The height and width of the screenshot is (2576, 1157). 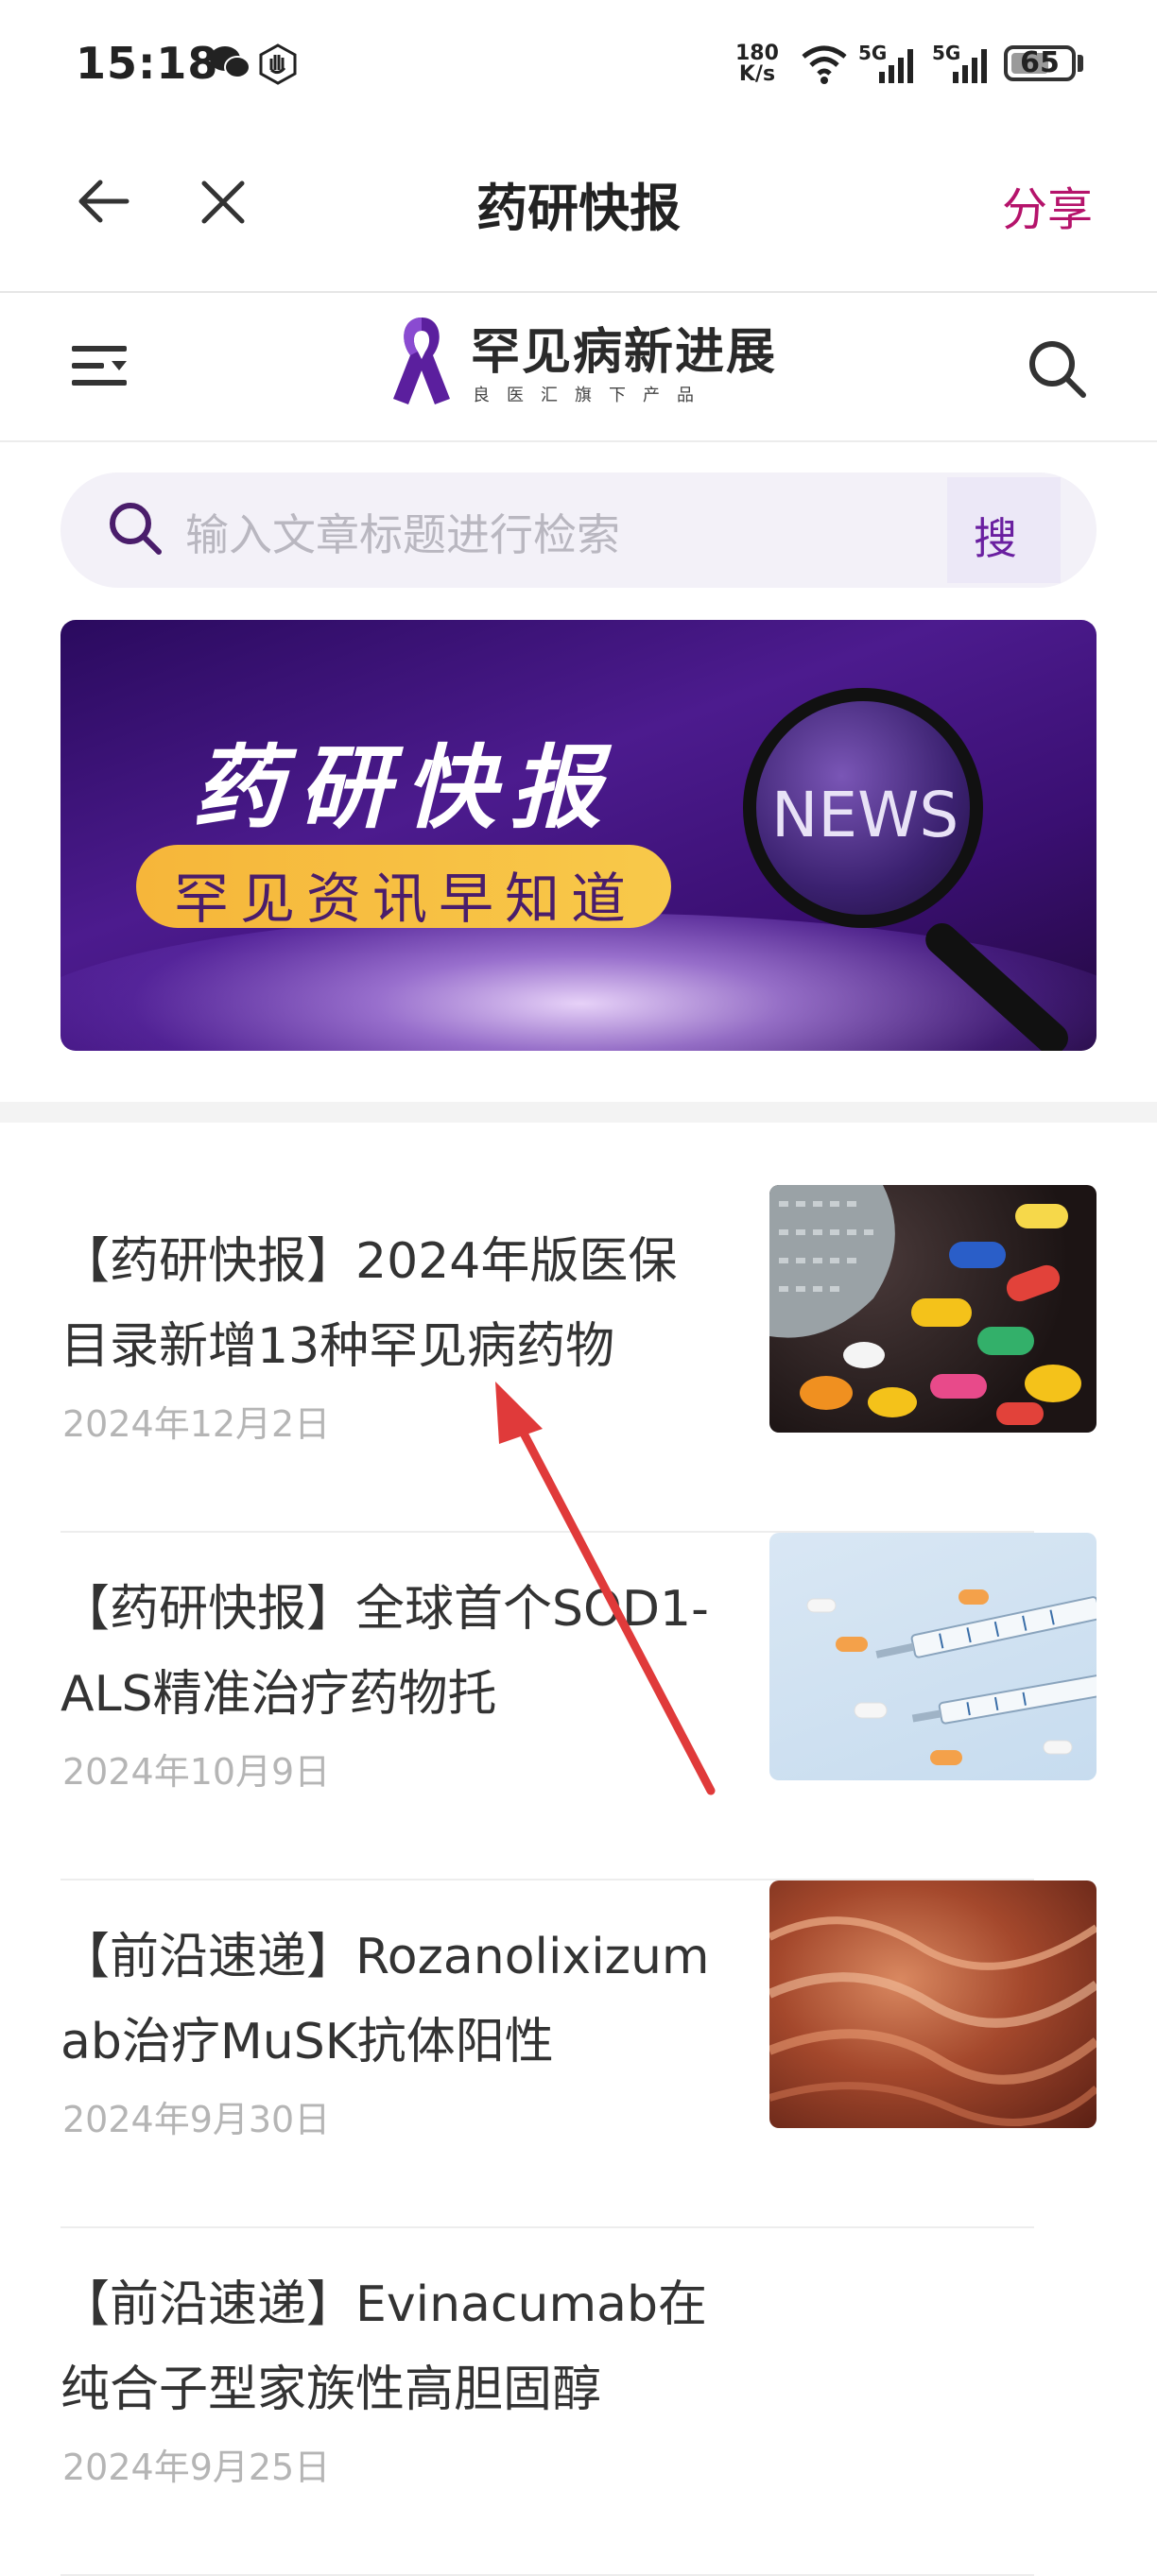 I want to click on banner-title: 药研快报, so click(x=404, y=788).